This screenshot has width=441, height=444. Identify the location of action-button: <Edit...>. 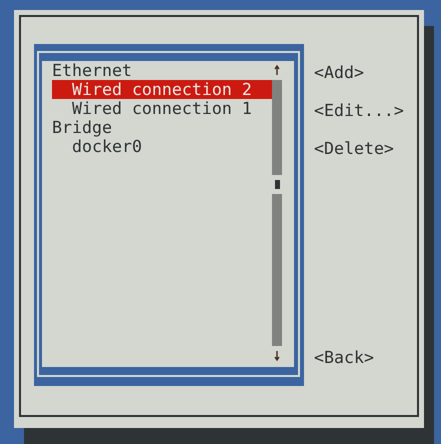
(359, 110).